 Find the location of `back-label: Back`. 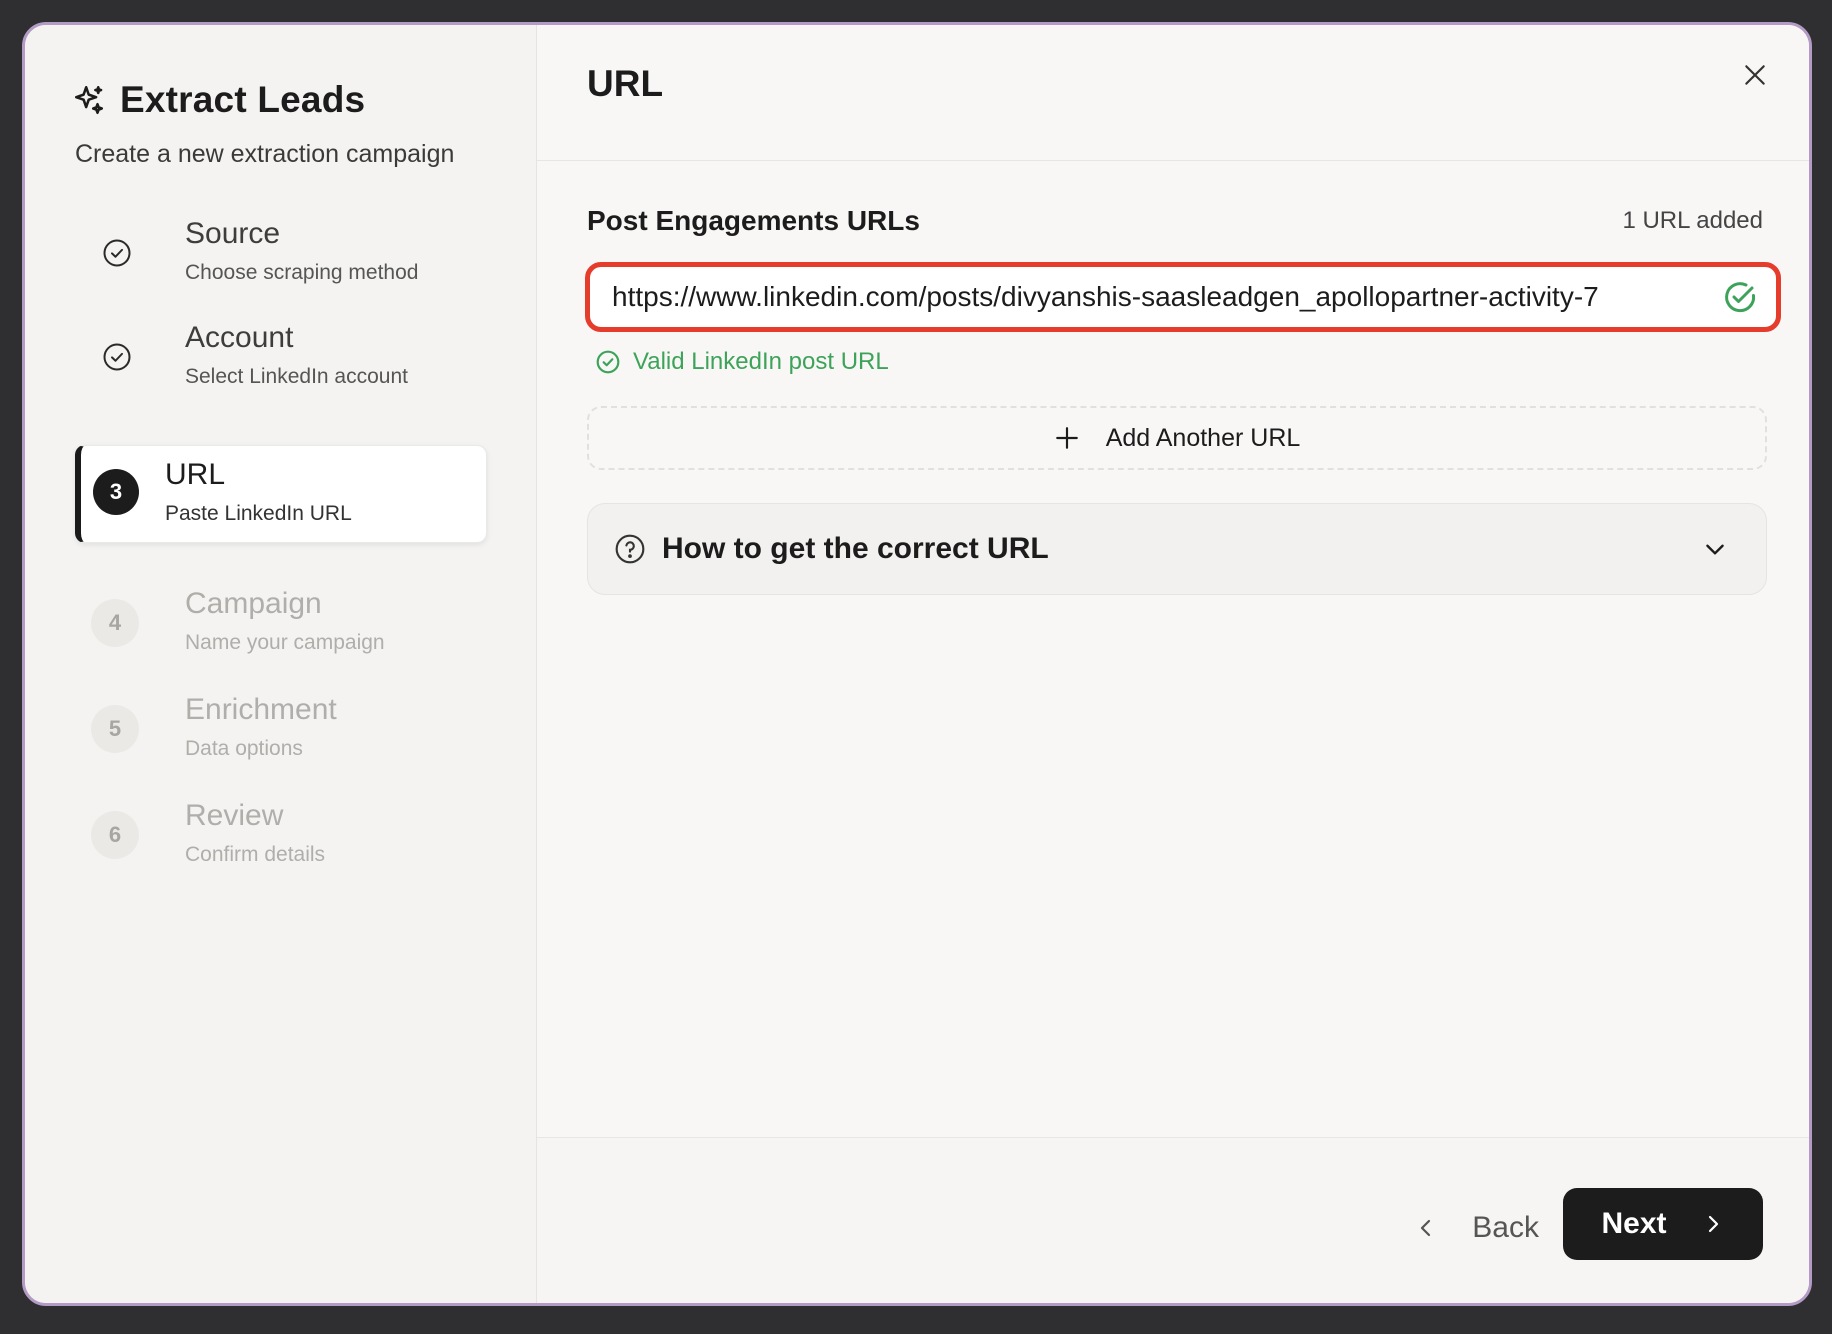

back-label: Back is located at coordinates (1505, 1227).